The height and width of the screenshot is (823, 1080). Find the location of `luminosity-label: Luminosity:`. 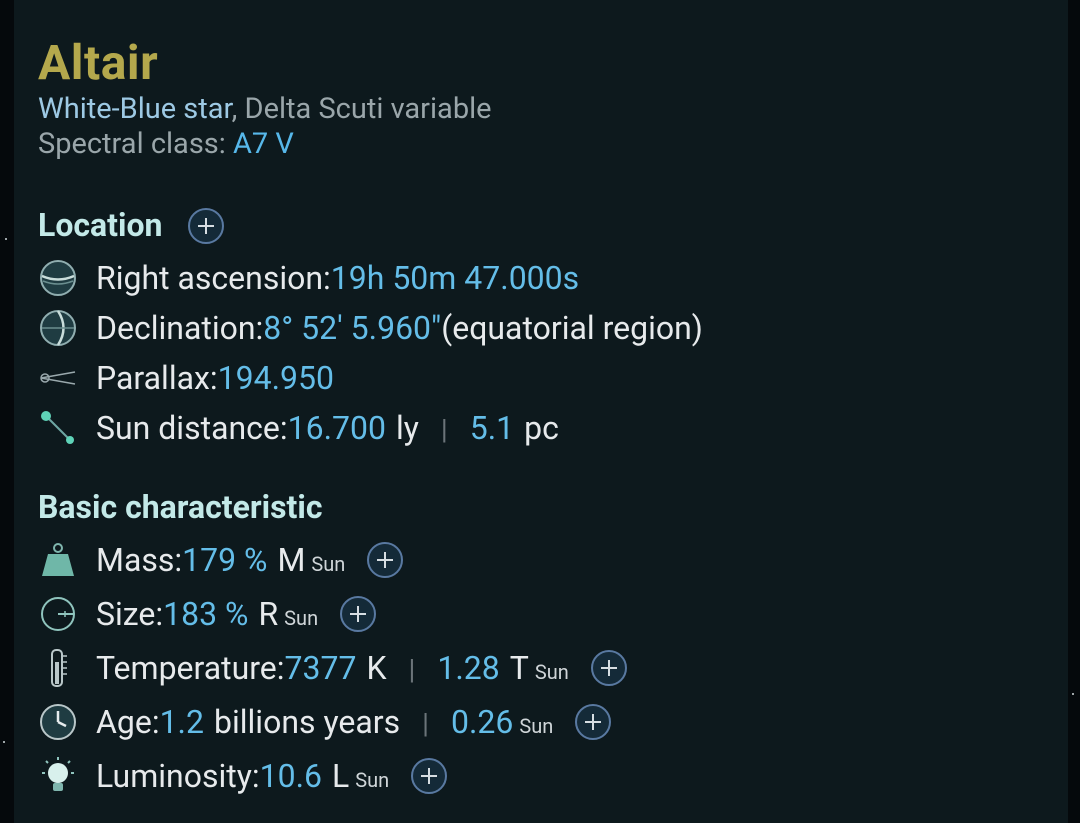

luminosity-label: Luminosity: is located at coordinates (178, 776).